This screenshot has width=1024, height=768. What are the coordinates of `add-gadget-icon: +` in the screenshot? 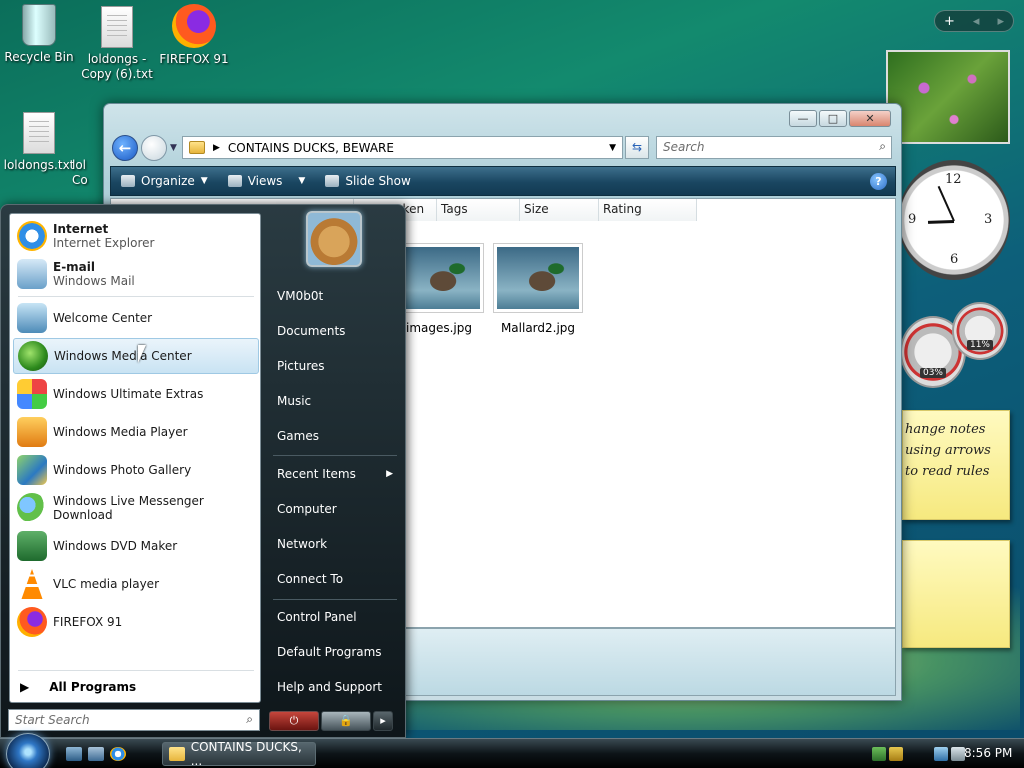 It's located at (949, 21).